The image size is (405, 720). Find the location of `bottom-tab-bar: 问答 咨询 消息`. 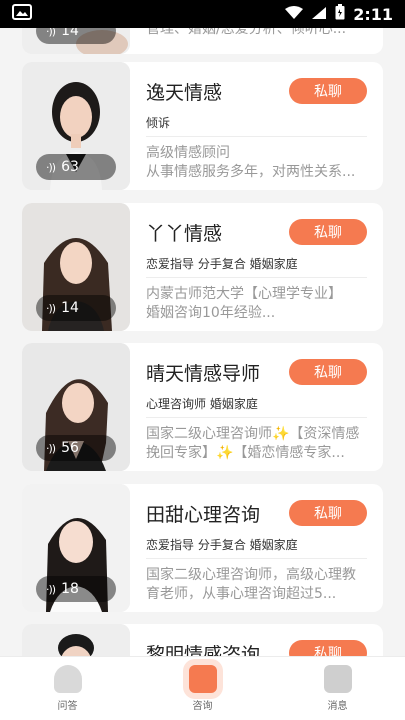

bottom-tab-bar: 问答 咨询 消息 is located at coordinates (202, 688).